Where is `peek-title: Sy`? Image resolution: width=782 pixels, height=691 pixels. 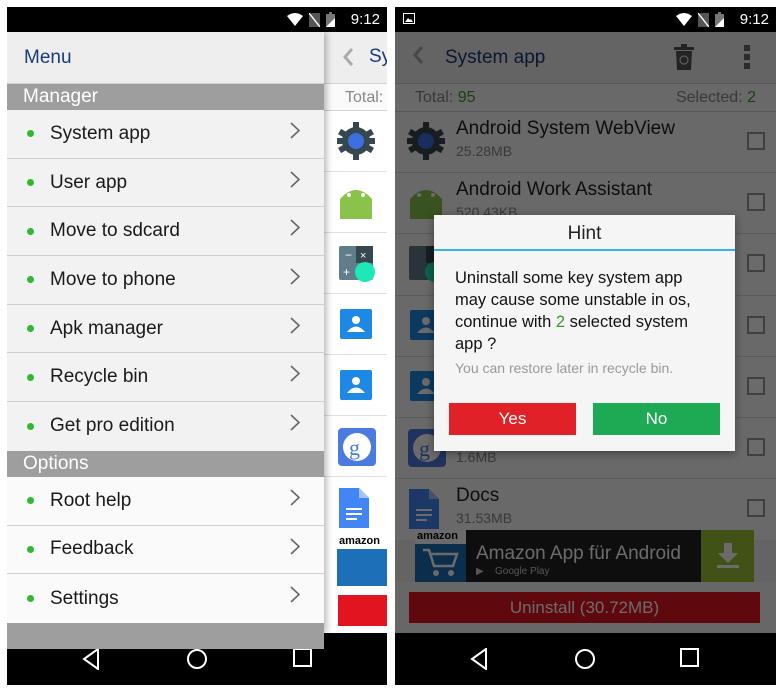
peek-title: Sy is located at coordinates (378, 56).